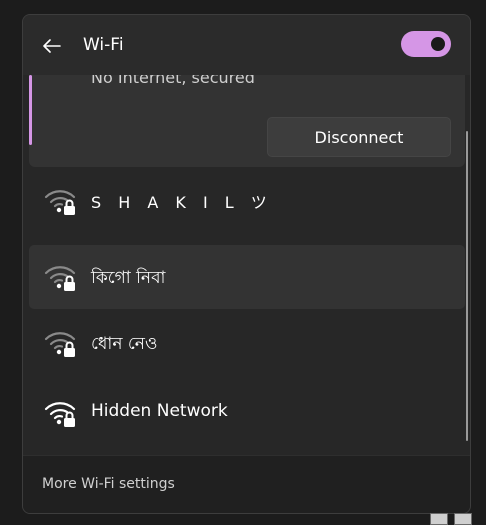  I want to click on more-wifi-settings-link: More Wi-Fi settings, so click(108, 484).